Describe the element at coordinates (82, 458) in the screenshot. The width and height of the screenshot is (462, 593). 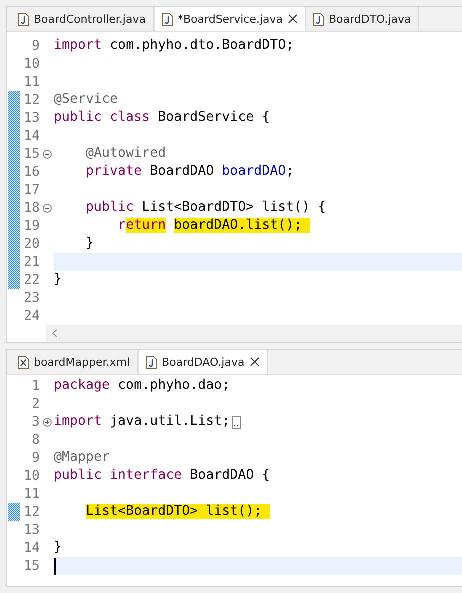
I see `code-line: @Mapper` at that location.